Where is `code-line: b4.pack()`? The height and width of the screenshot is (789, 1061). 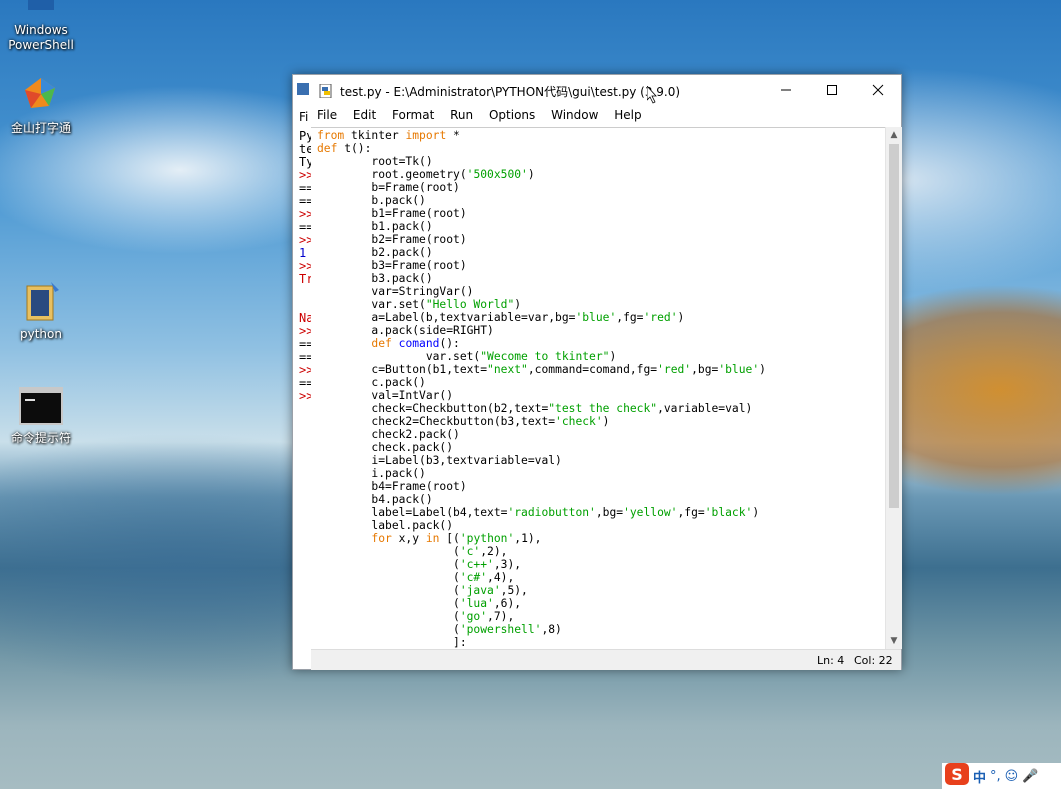
code-line: b4.pack() is located at coordinates (375, 499).